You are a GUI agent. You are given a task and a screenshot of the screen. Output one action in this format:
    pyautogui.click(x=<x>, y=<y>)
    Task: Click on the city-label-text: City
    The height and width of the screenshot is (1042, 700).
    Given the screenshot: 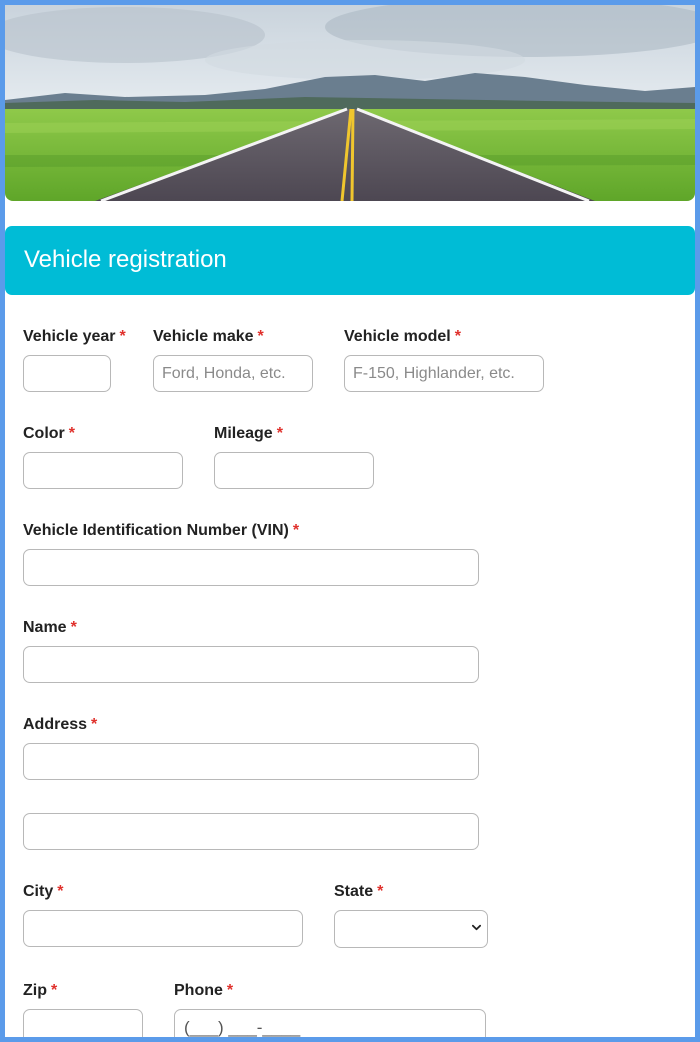 What is the action you would take?
    pyautogui.click(x=38, y=891)
    